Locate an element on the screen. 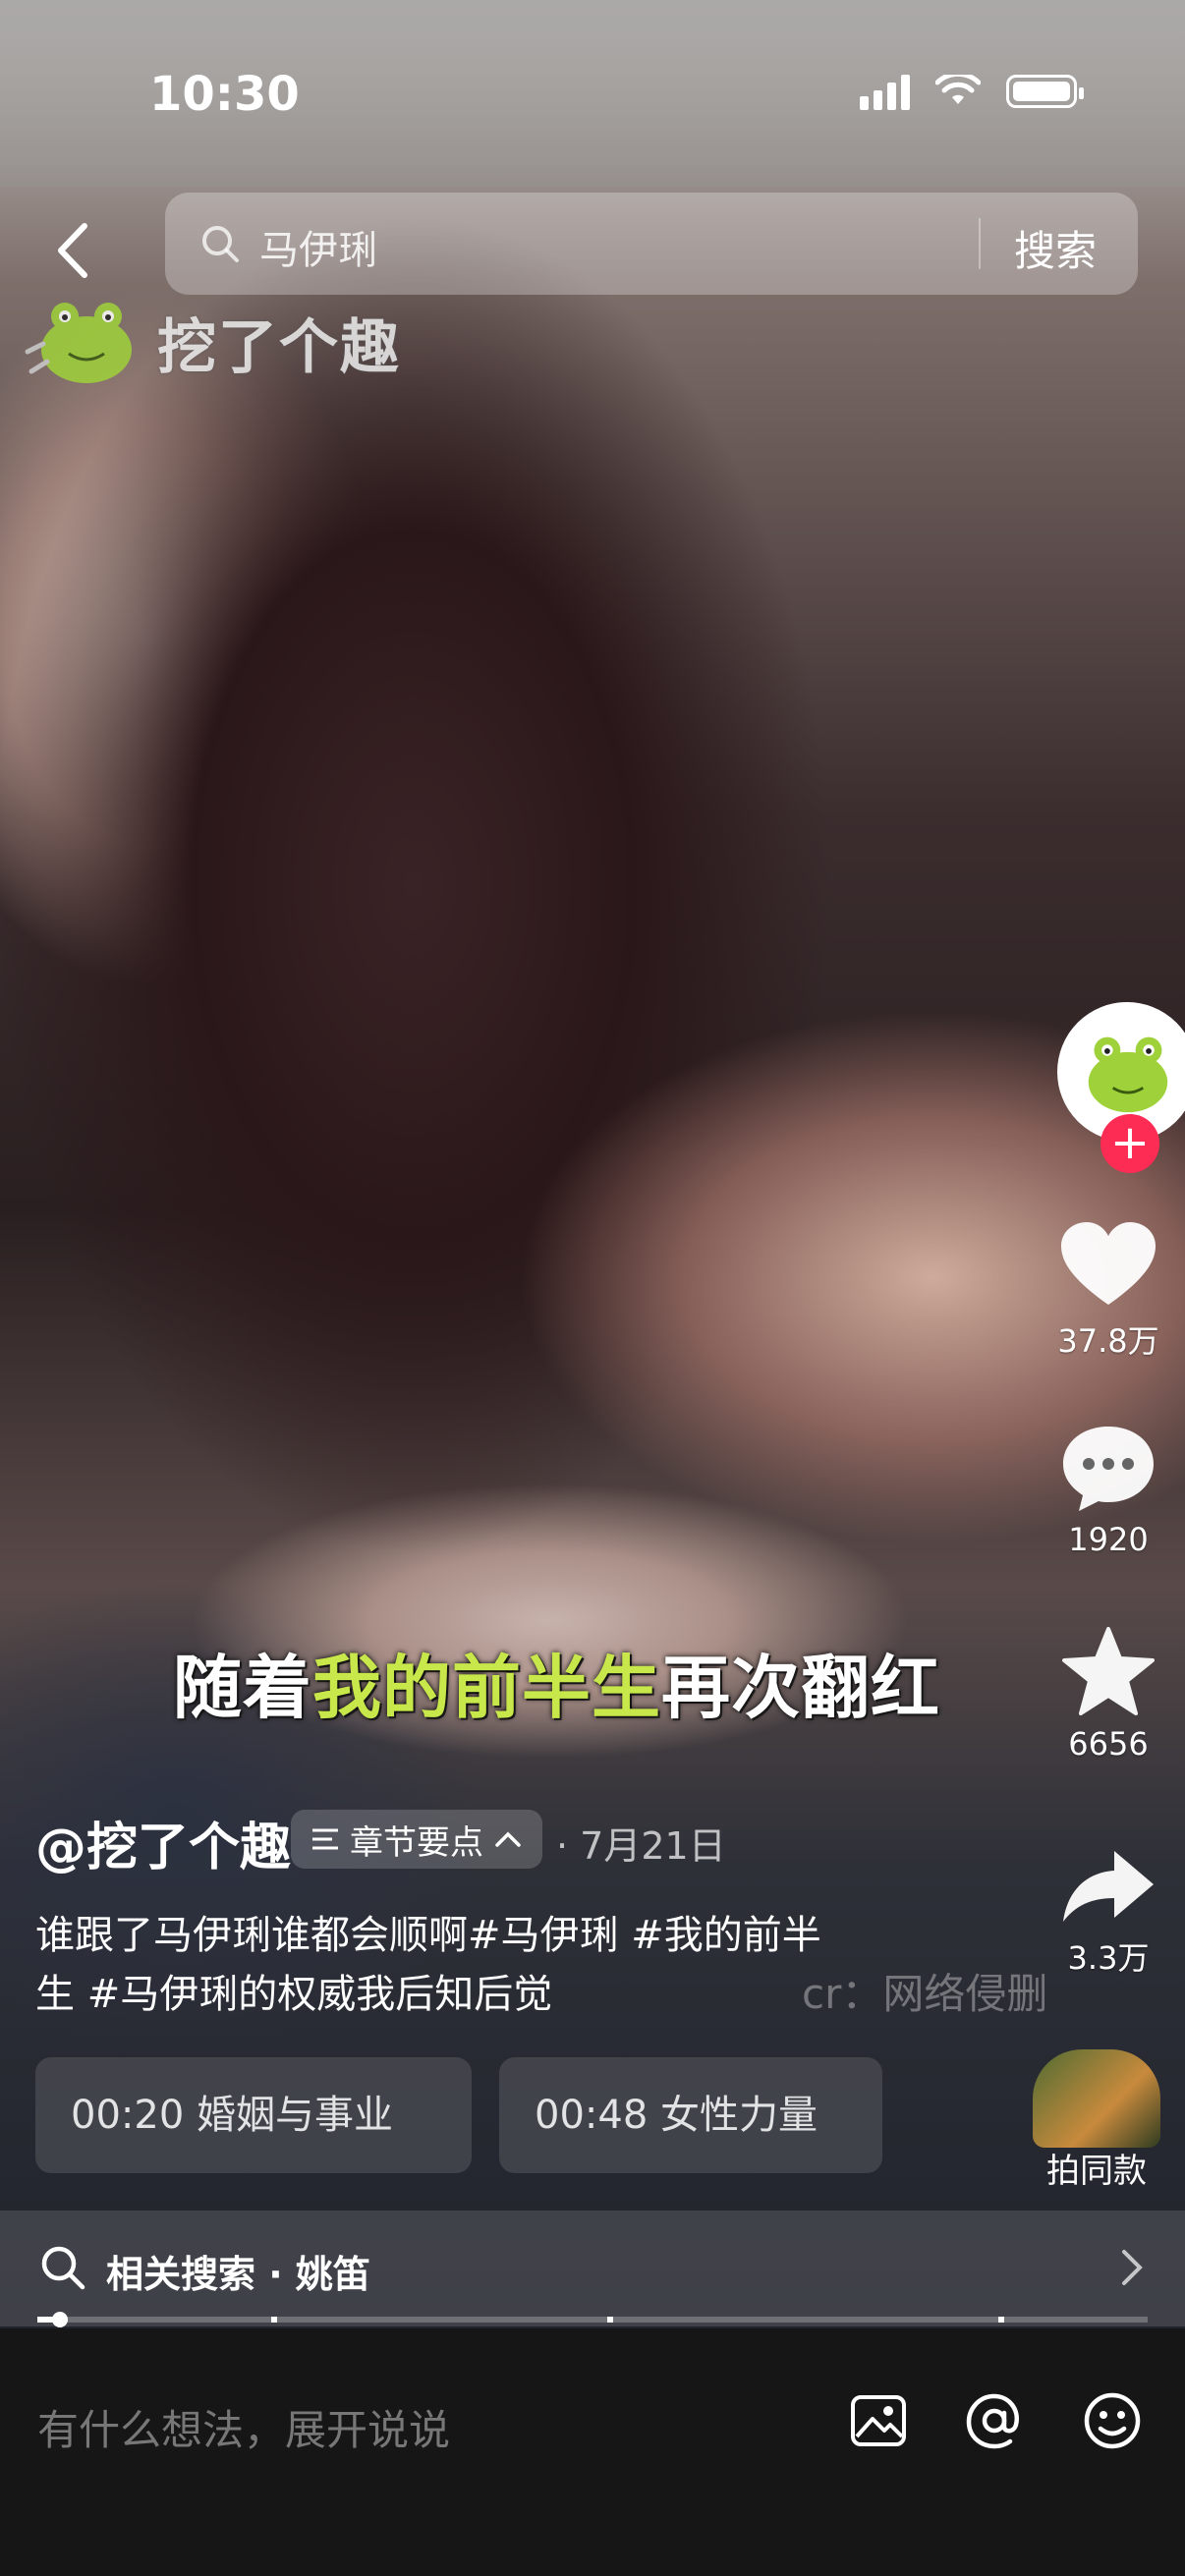 This screenshot has height=2576, width=1185. comment-bar: 有什么想法，展开说说 is located at coordinates (592, 2452).